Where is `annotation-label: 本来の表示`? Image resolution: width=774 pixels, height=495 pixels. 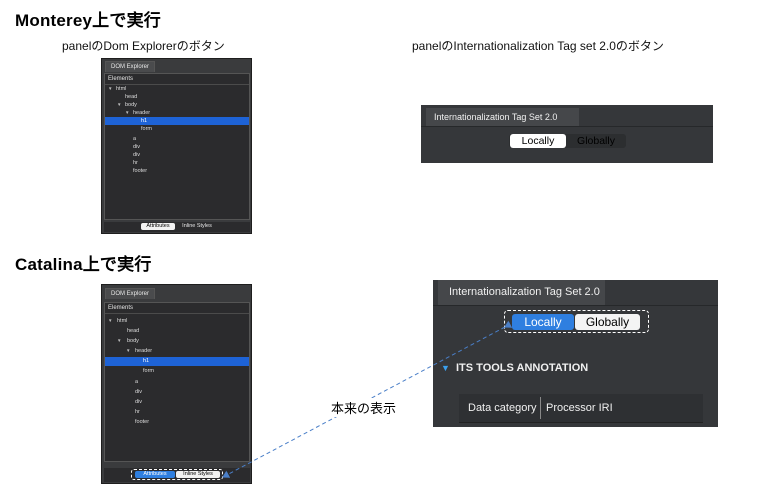 annotation-label: 本来の表示 is located at coordinates (364, 407).